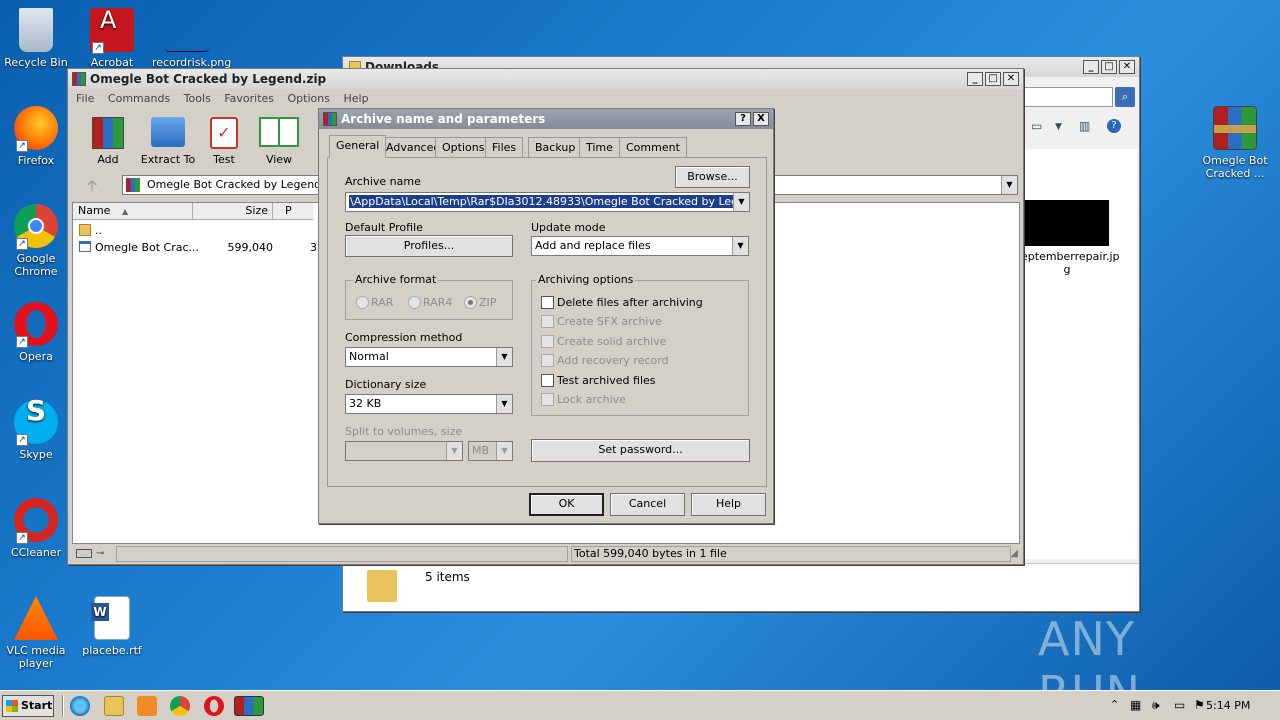 The height and width of the screenshot is (720, 1280). I want to click on desktop-icon-acrobat: A ↗ Acrobat, so click(112, 38).